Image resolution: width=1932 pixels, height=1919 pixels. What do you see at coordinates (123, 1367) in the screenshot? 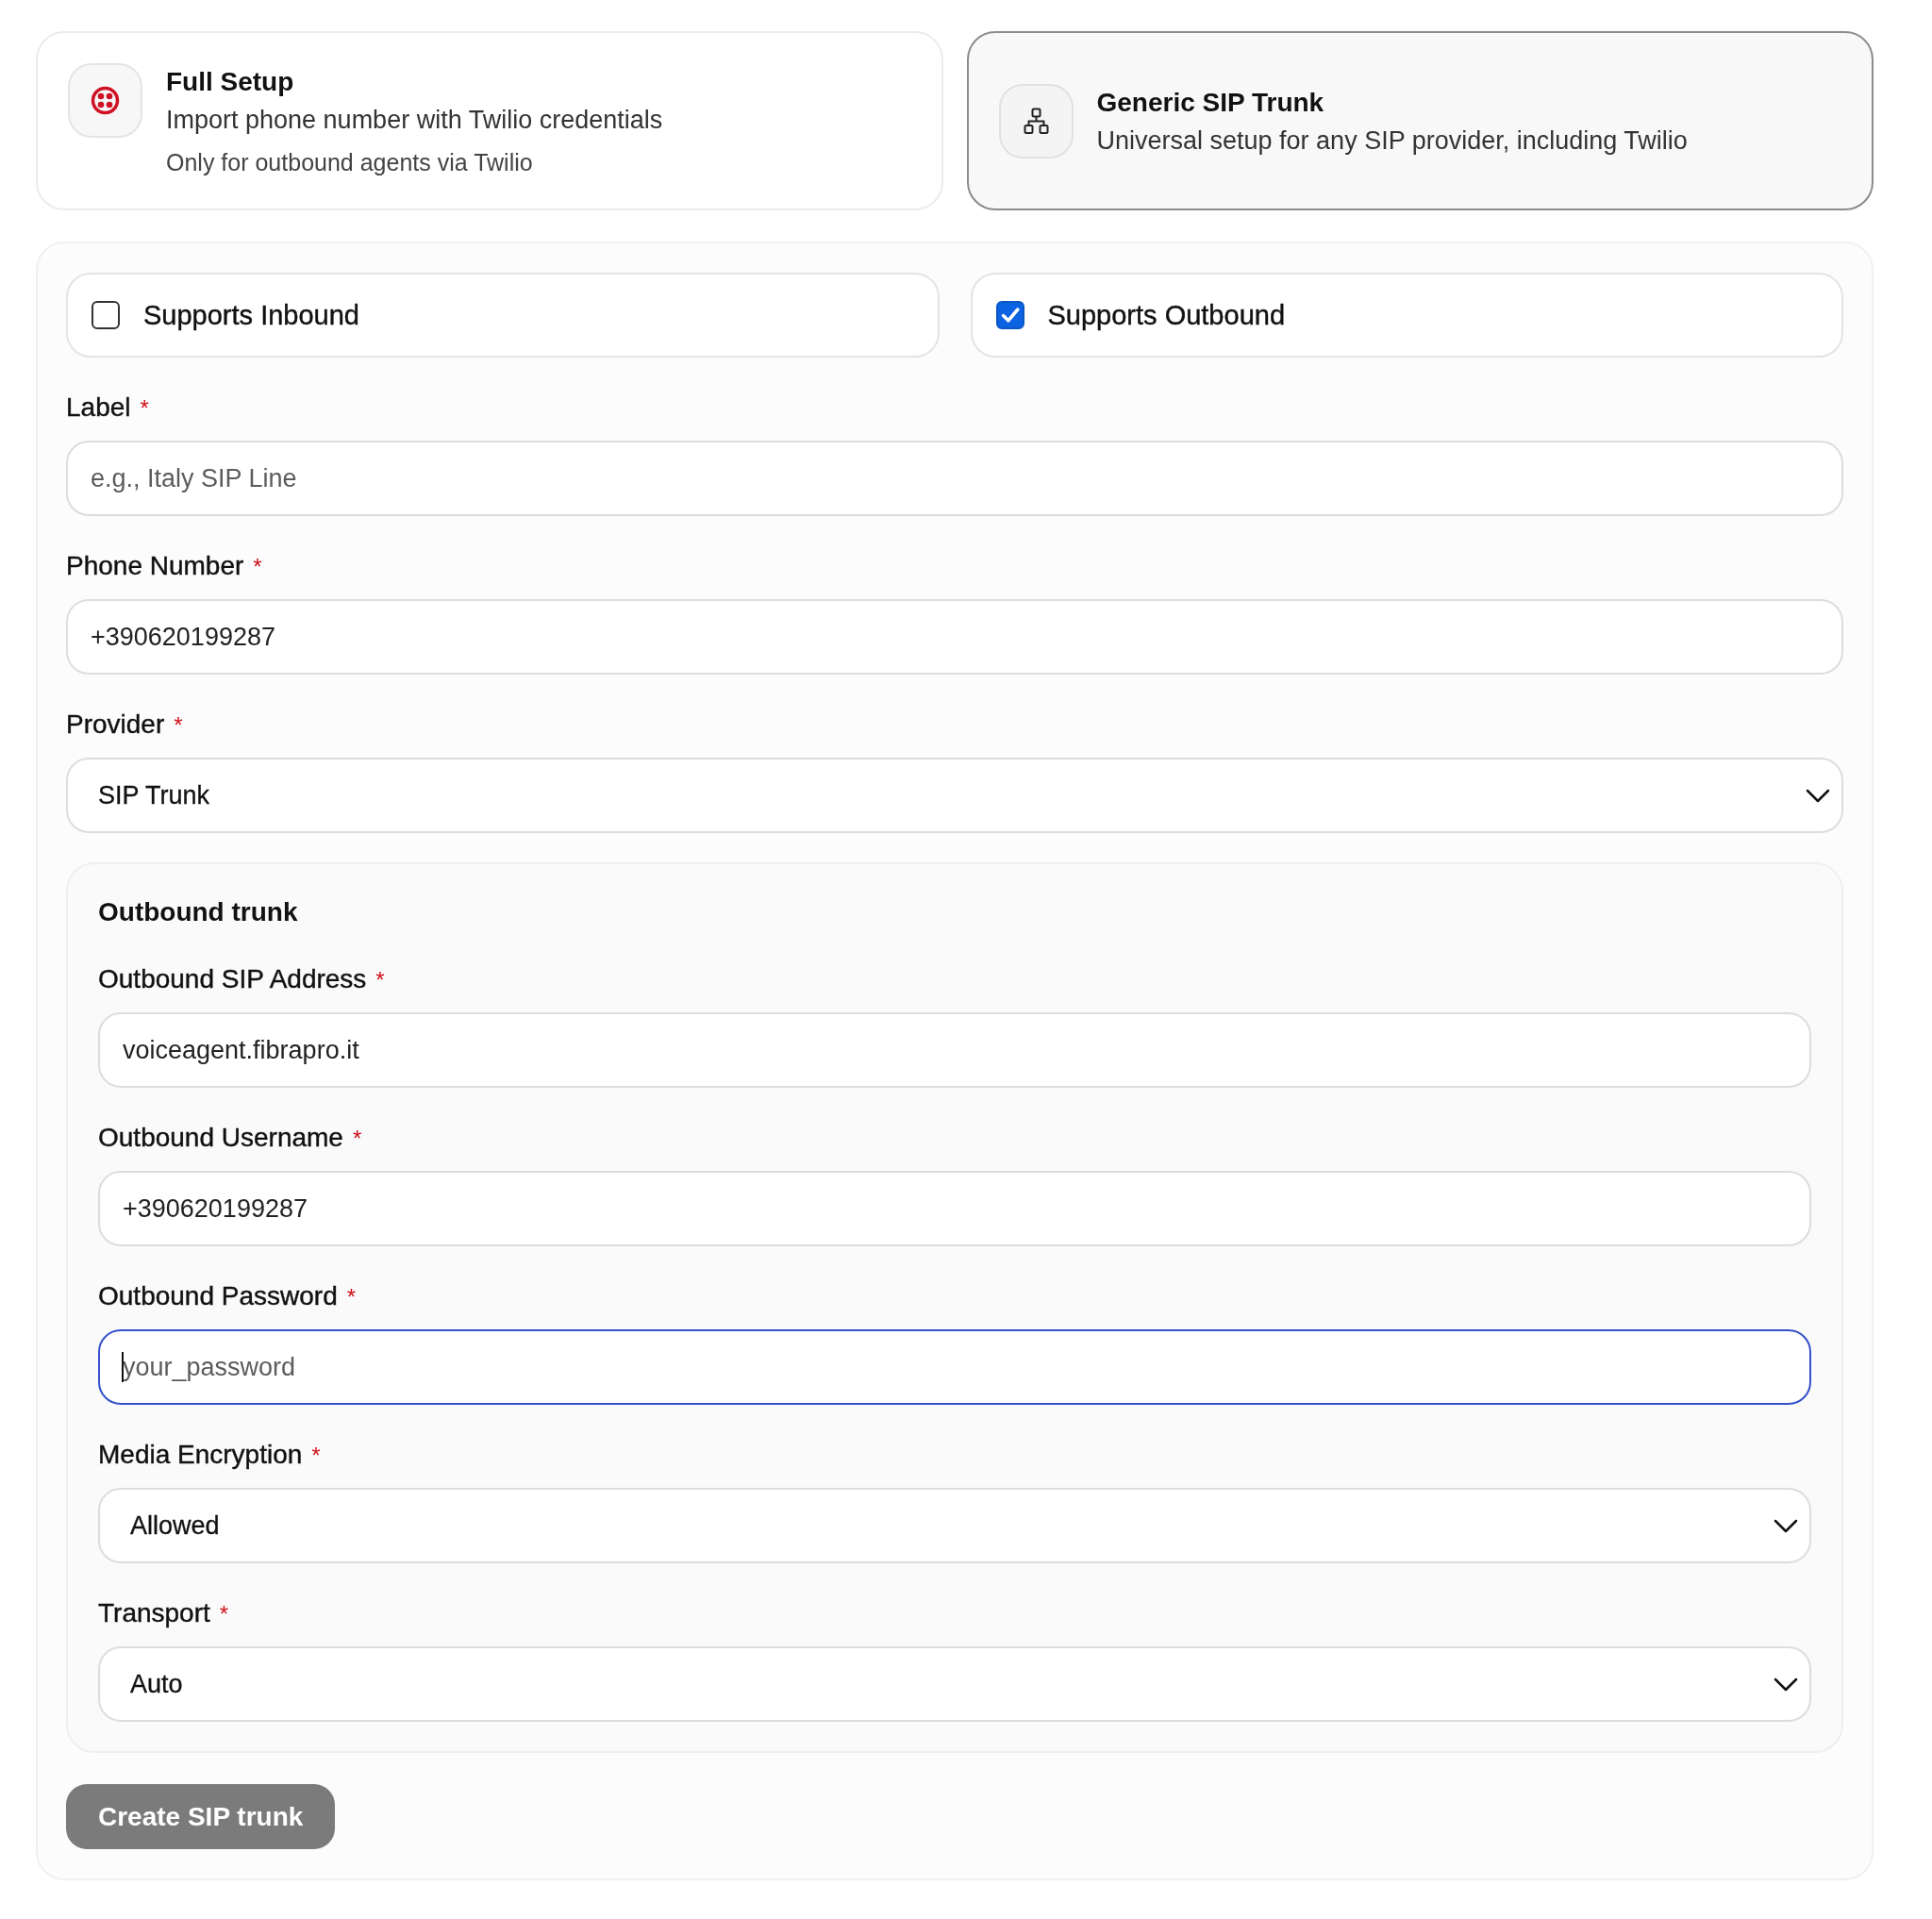
I see `text-cursor-icon` at bounding box center [123, 1367].